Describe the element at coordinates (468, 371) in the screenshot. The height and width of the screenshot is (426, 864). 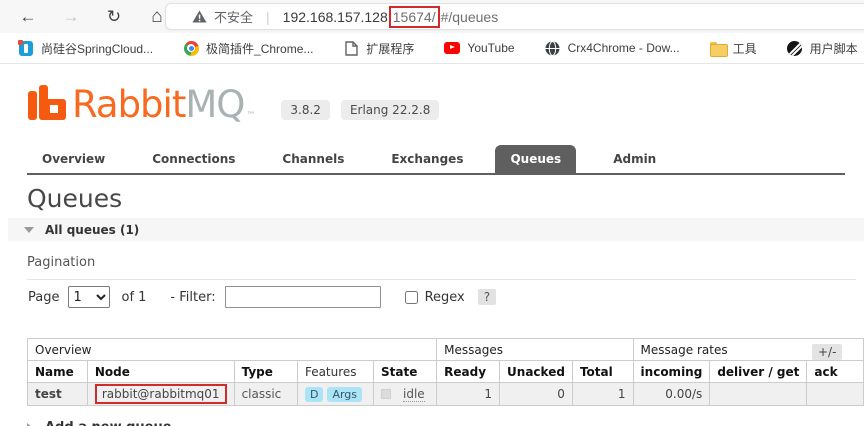
I see `col-header-ready: Ready` at that location.